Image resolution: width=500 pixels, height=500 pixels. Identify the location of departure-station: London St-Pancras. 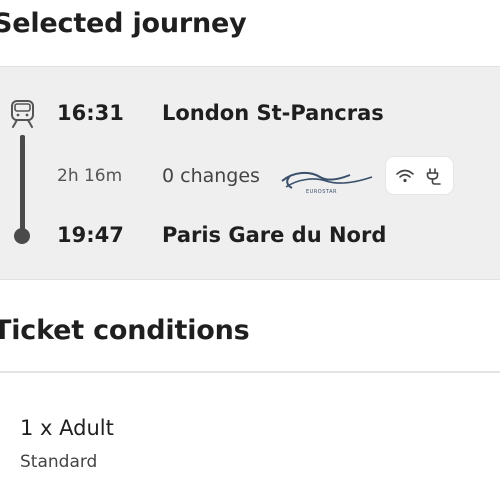
(273, 113).